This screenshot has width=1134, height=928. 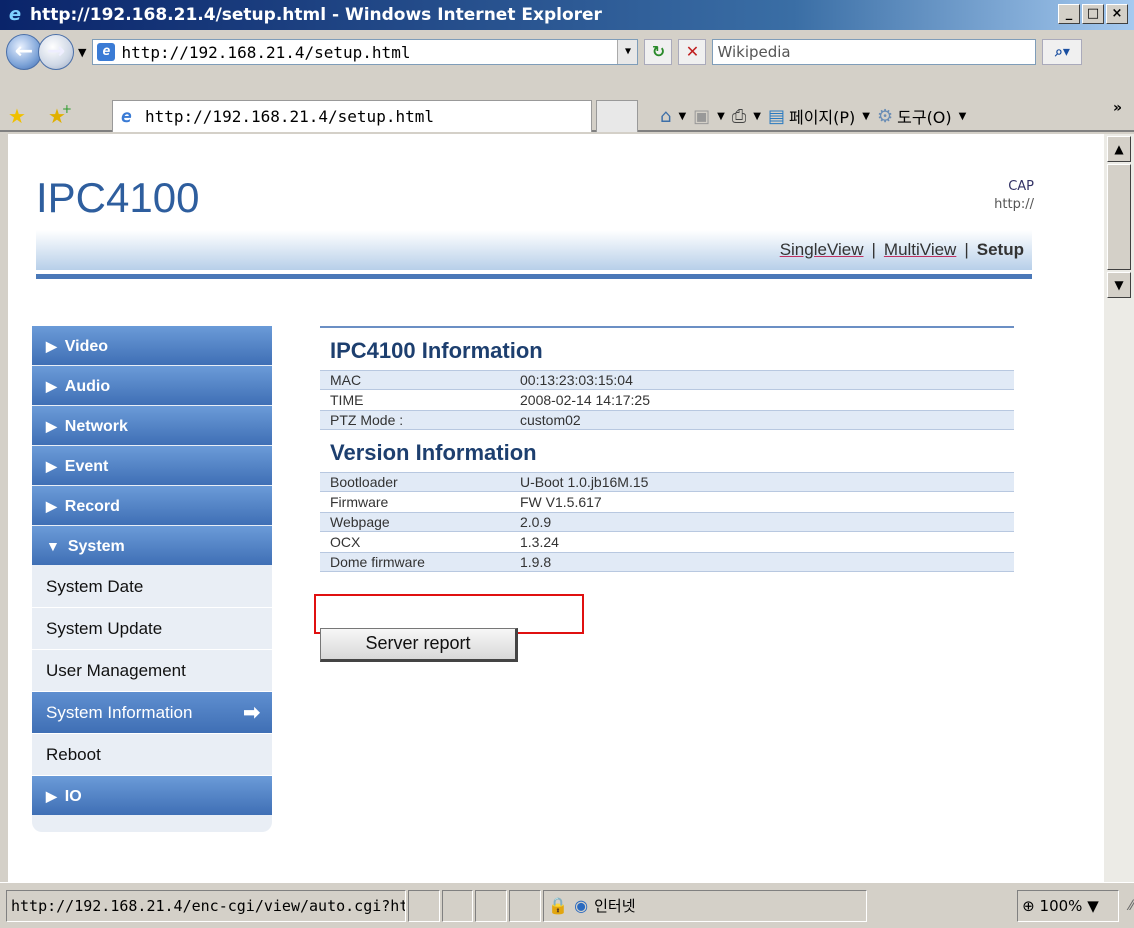 What do you see at coordinates (364, 482) in the screenshot?
I see `version-key: Bootloader` at bounding box center [364, 482].